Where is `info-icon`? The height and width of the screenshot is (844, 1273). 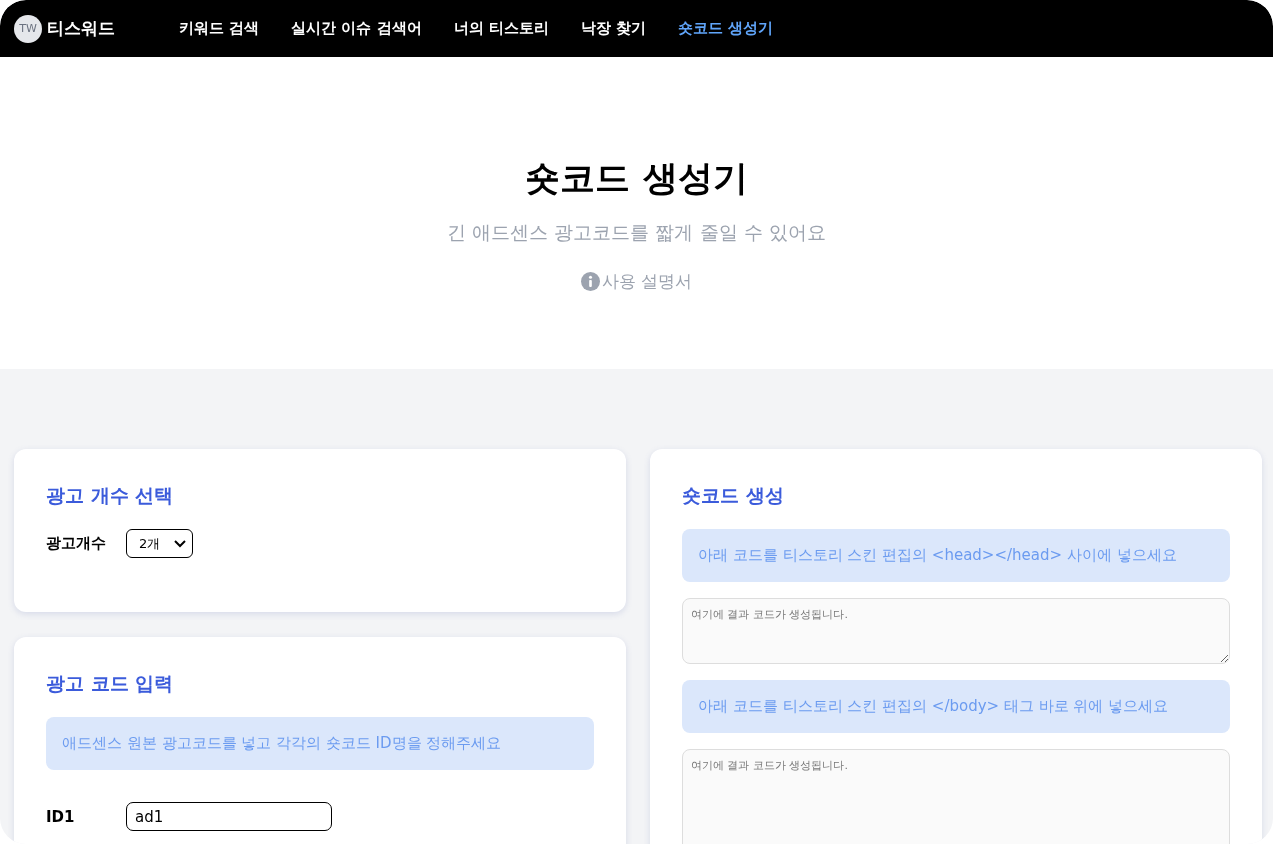 info-icon is located at coordinates (590, 281).